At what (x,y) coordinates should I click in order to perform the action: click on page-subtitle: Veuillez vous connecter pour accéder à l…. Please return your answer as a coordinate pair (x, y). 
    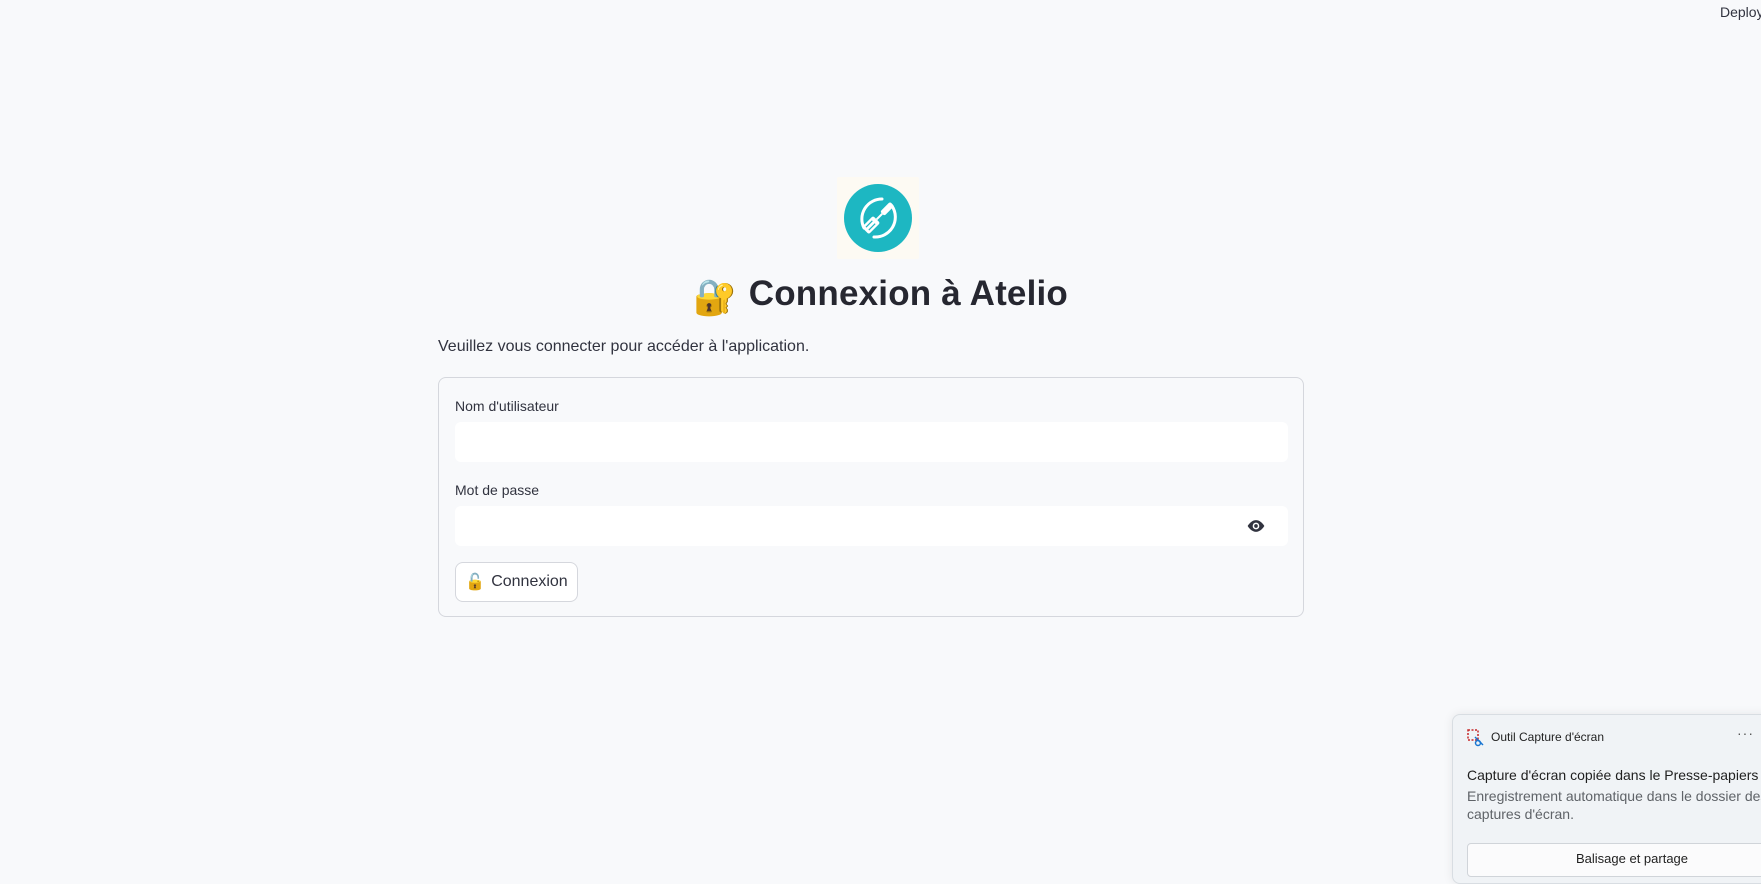
    Looking at the image, I should click on (624, 346).